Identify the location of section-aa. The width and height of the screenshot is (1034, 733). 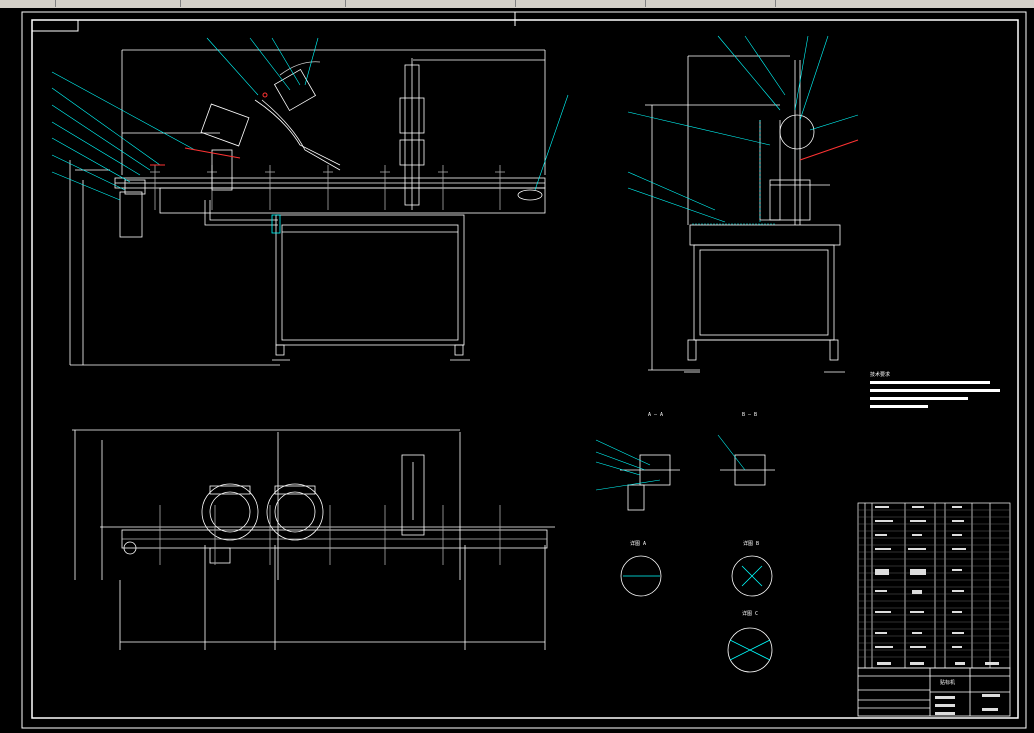
(650, 482).